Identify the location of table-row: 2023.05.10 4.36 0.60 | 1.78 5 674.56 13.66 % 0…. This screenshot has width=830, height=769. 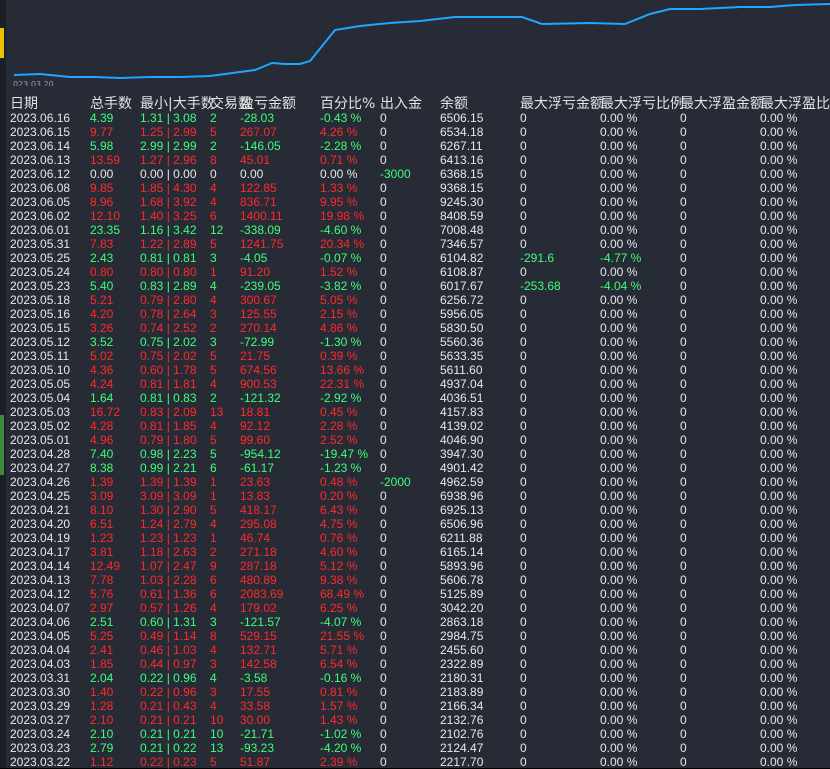
(415, 370).